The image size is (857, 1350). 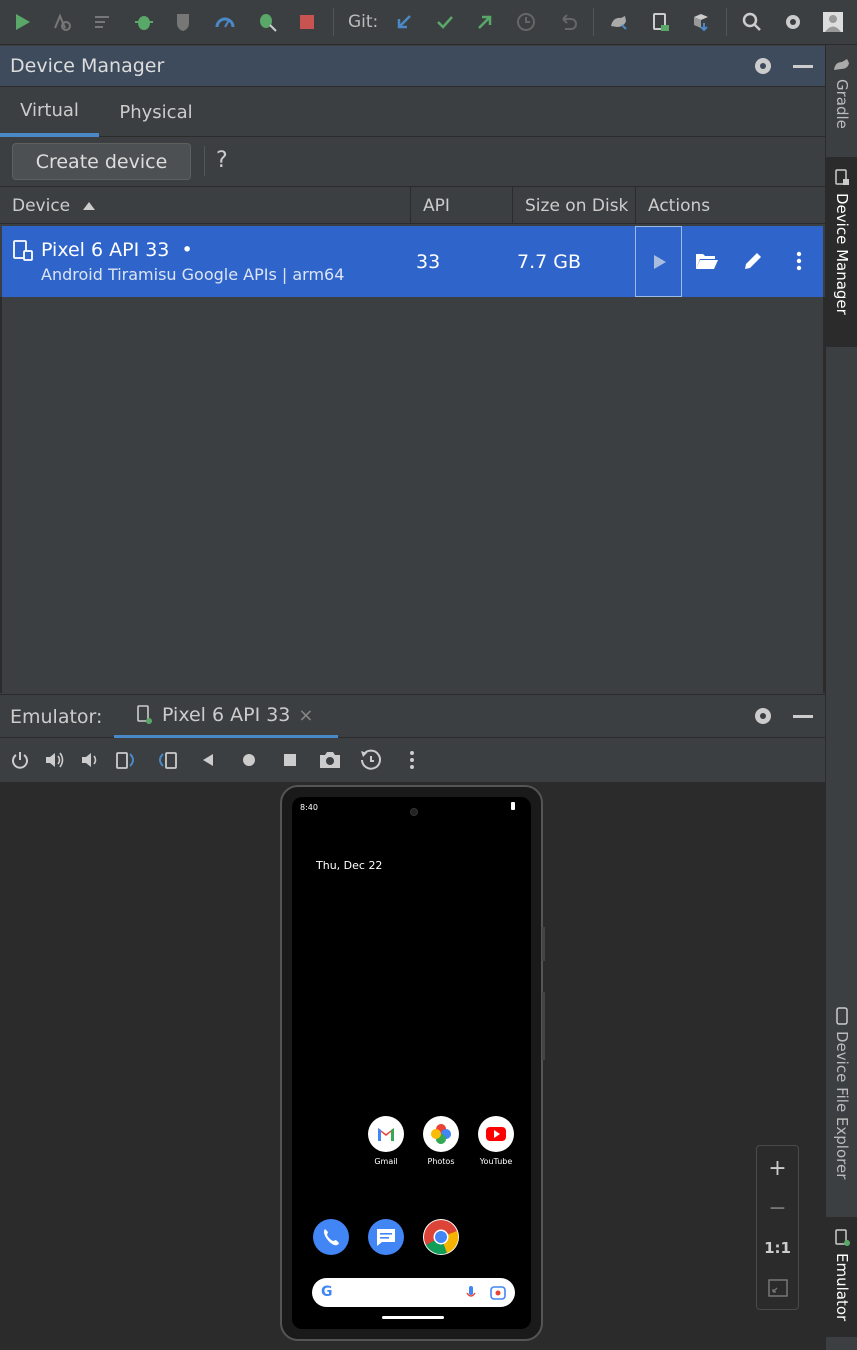 What do you see at coordinates (412, 112) in the screenshot?
I see `device-tabs: Virtual Physical` at bounding box center [412, 112].